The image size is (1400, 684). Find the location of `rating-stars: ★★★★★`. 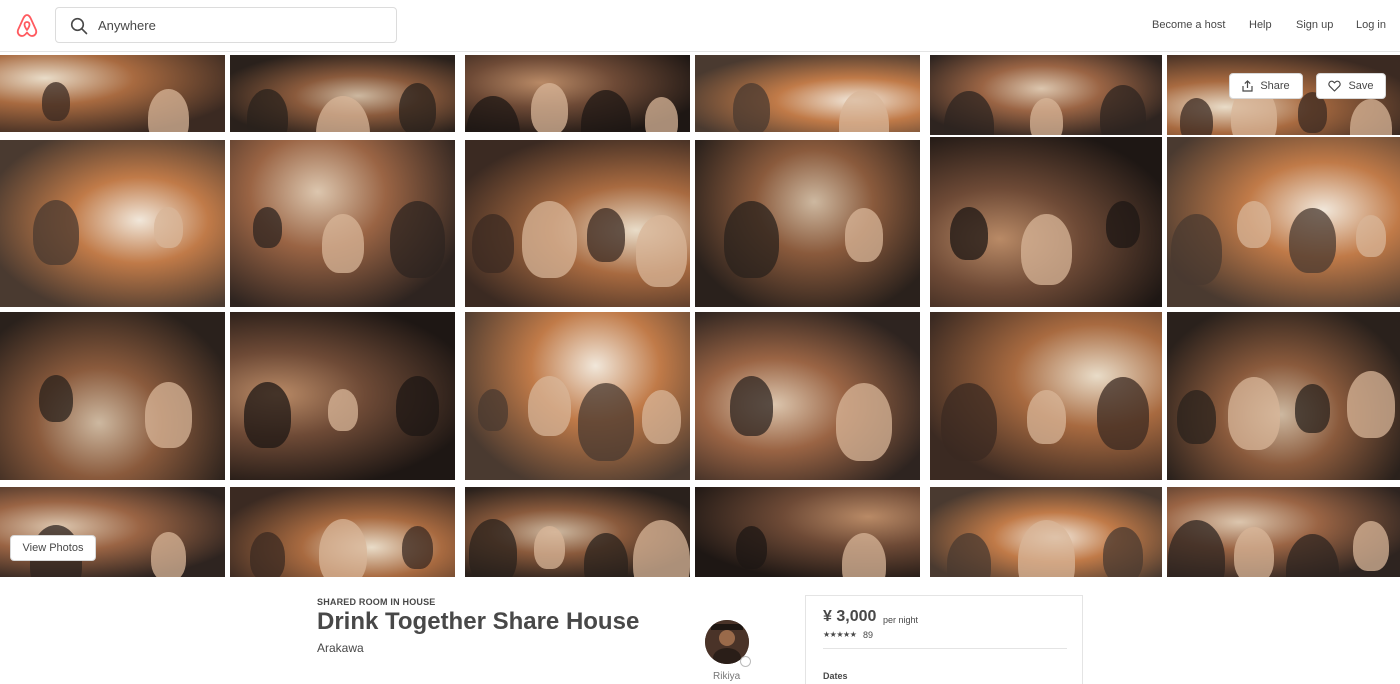

rating-stars: ★★★★★ is located at coordinates (840, 634).